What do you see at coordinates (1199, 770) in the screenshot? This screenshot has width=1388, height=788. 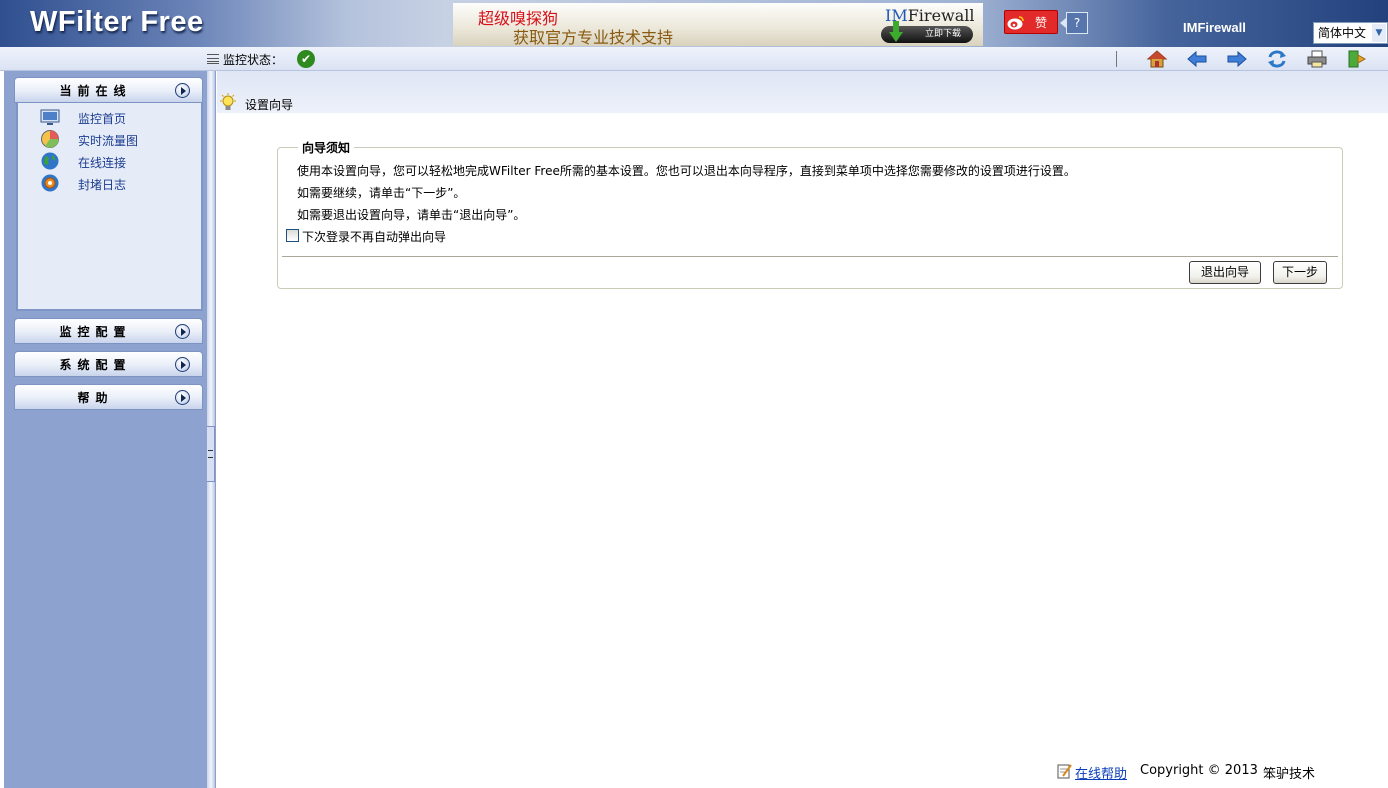 I see `copyright-text: Copyright © 2013` at bounding box center [1199, 770].